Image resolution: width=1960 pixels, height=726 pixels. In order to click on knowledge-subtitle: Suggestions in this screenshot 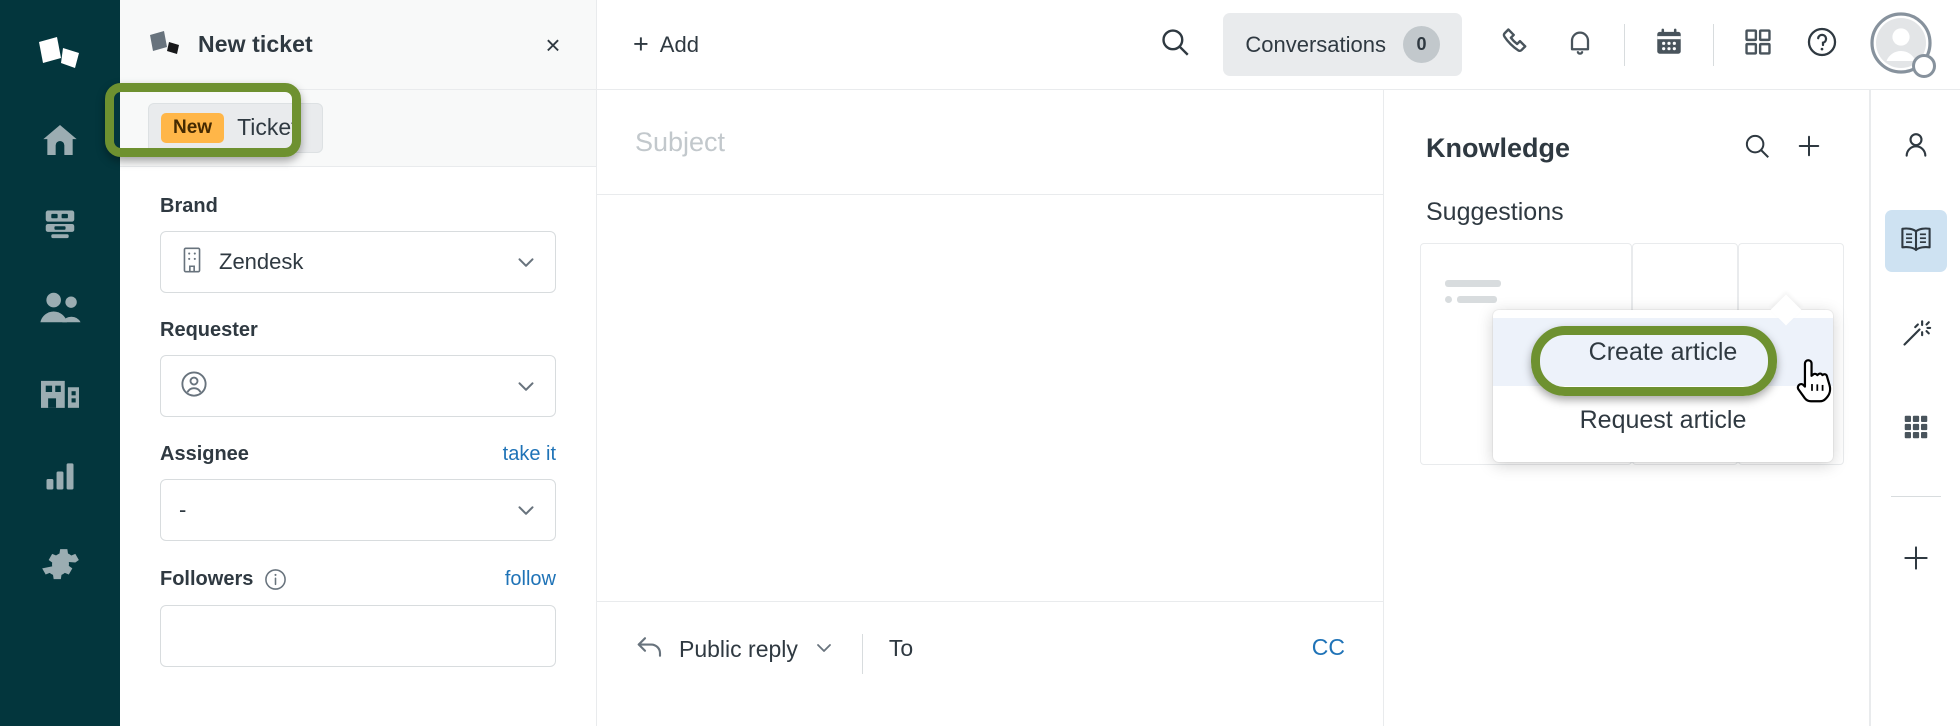, I will do `click(1495, 212)`.